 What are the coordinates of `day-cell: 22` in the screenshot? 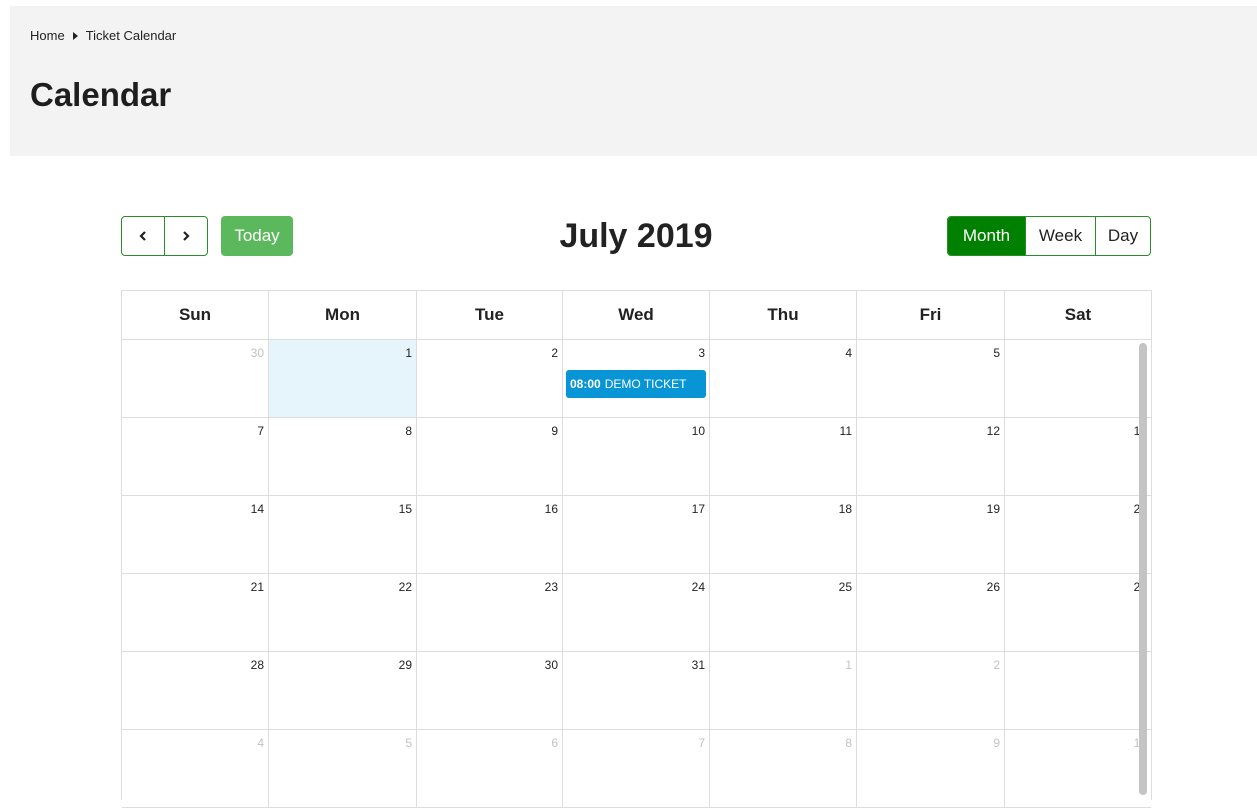 It's located at (342, 612).